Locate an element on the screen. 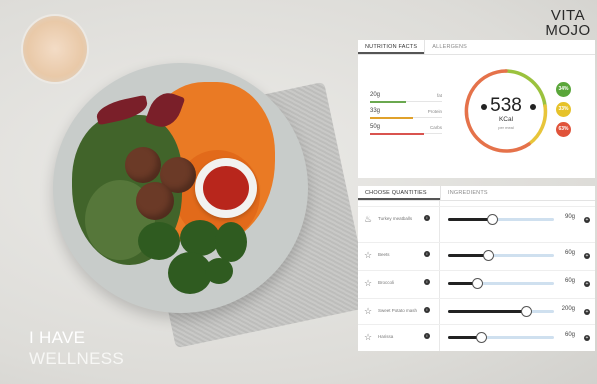 The width and height of the screenshot is (597, 384). brand-line-1: VITA is located at coordinates (568, 15).